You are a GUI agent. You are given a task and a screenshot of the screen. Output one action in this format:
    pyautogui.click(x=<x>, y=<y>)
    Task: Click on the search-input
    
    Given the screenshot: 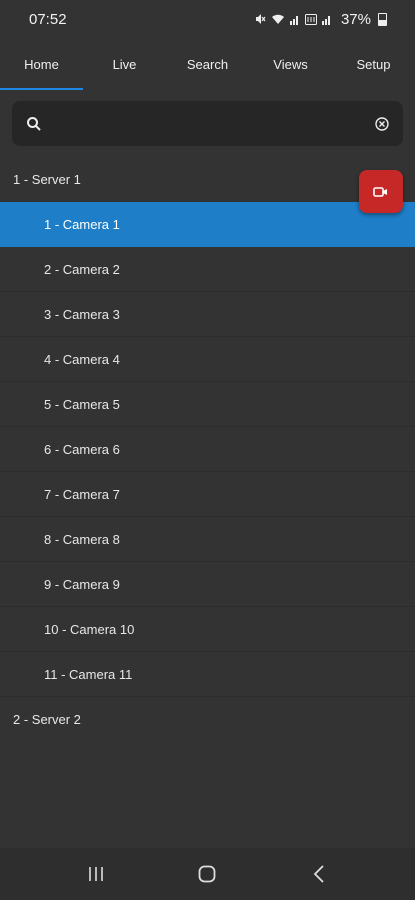 What is the action you would take?
    pyautogui.click(x=213, y=123)
    